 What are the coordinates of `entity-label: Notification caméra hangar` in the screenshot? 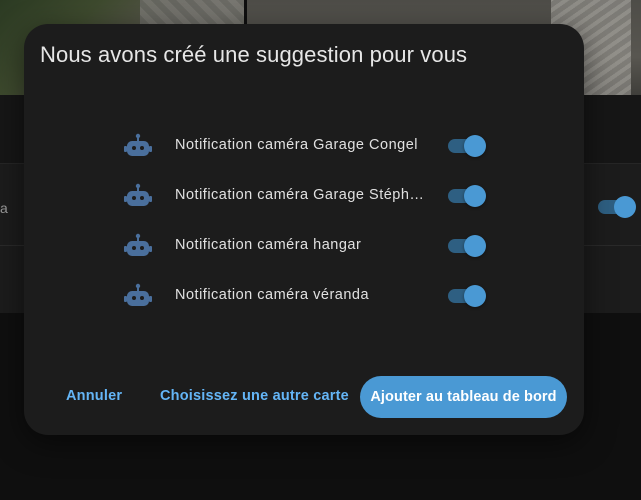 It's located at (268, 245).